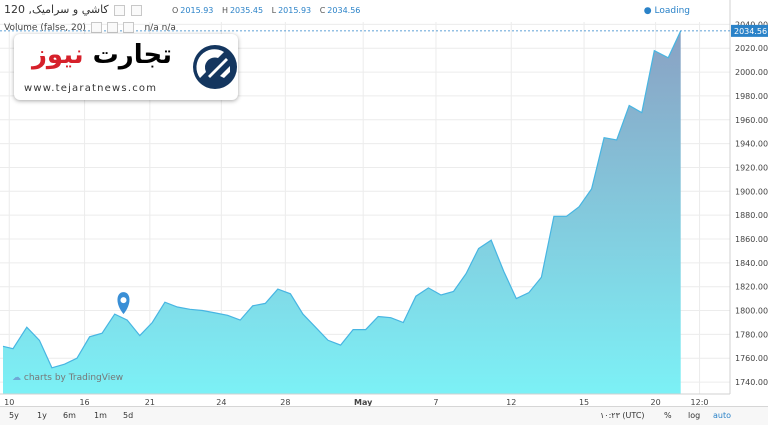 The image size is (768, 428). Describe the element at coordinates (123, 300) in the screenshot. I see `pin-marker-dot` at that location.